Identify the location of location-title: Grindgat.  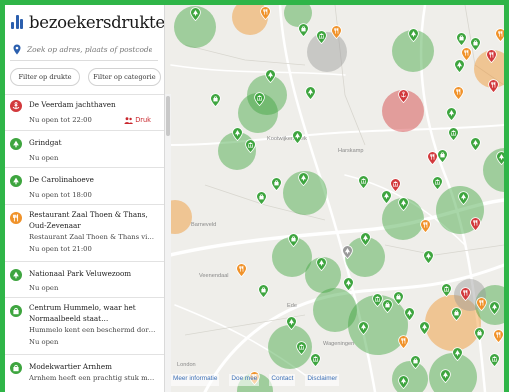
(45, 142).